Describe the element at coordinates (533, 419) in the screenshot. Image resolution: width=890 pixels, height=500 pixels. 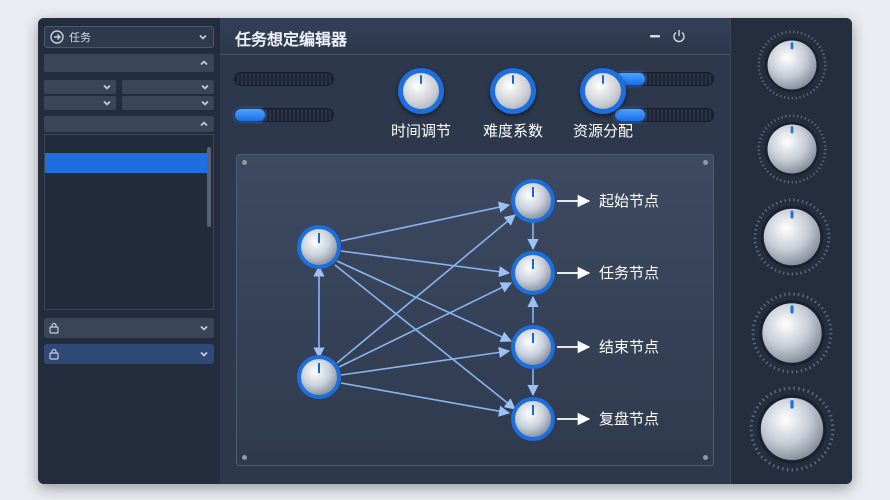
I see `review-node` at that location.